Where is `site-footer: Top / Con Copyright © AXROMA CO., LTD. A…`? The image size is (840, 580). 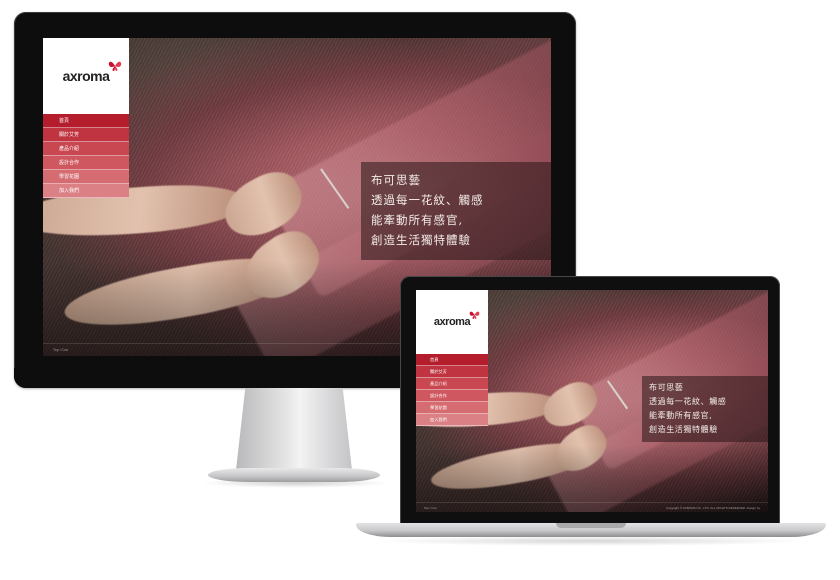 site-footer: Top / Con Copyright © AXROMA CO., LTD. A… is located at coordinates (592, 507).